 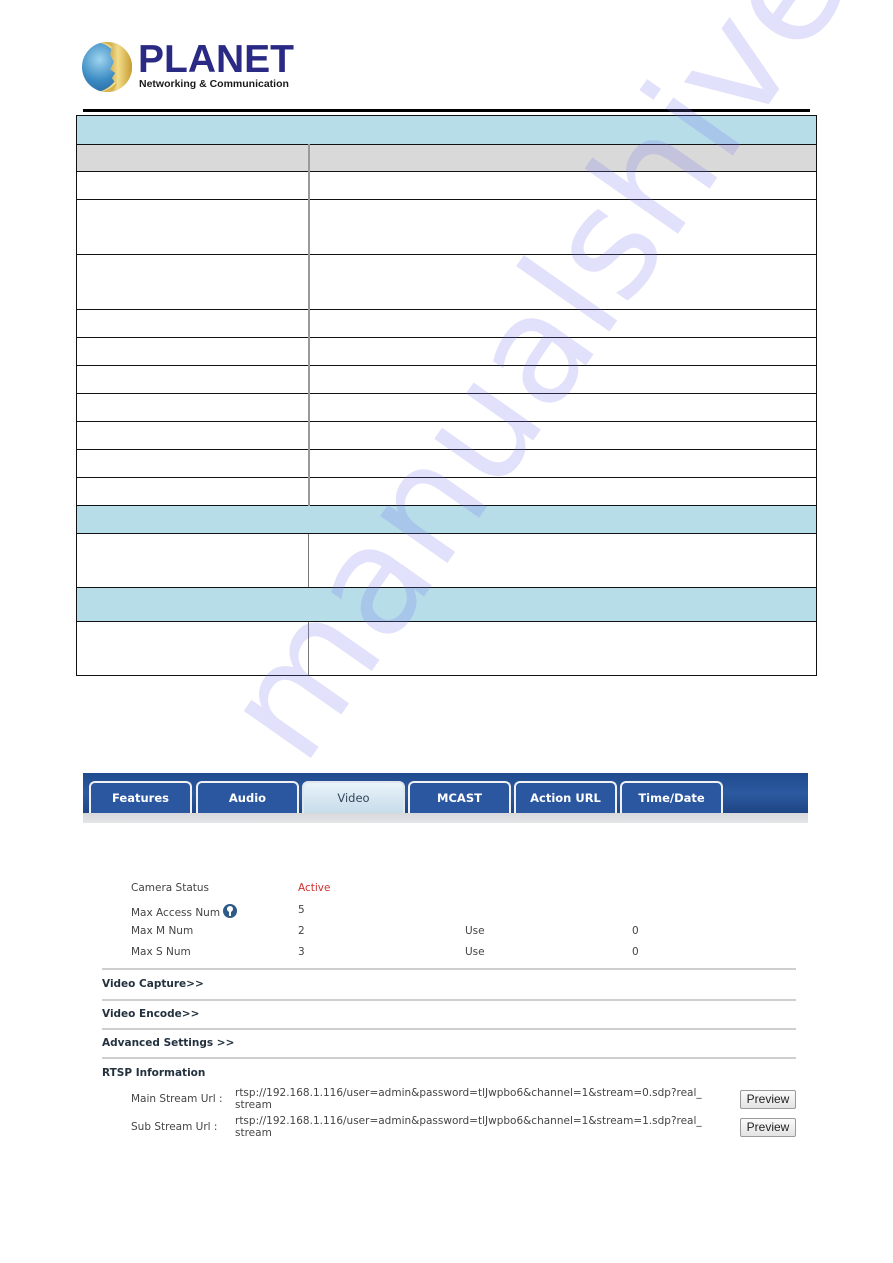 What do you see at coordinates (216, 59) in the screenshot?
I see `brand-name: PLANET` at bounding box center [216, 59].